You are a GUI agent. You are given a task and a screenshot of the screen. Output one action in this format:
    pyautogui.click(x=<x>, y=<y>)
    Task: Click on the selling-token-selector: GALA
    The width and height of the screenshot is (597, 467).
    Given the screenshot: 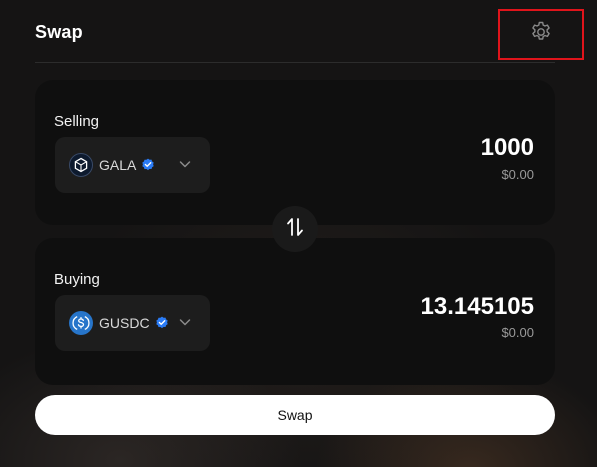 What is the action you would take?
    pyautogui.click(x=132, y=165)
    